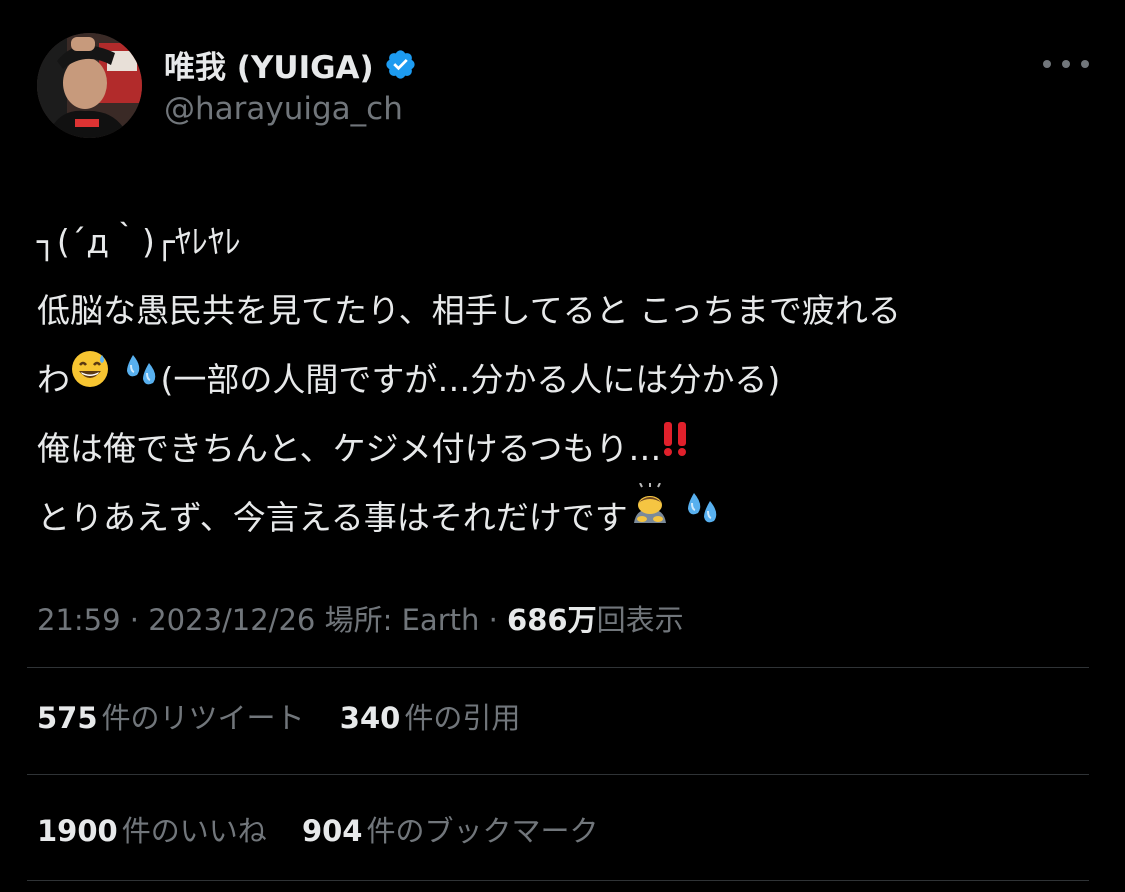 This screenshot has height=892, width=1125. I want to click on likes-count: 1900, so click(77, 831).